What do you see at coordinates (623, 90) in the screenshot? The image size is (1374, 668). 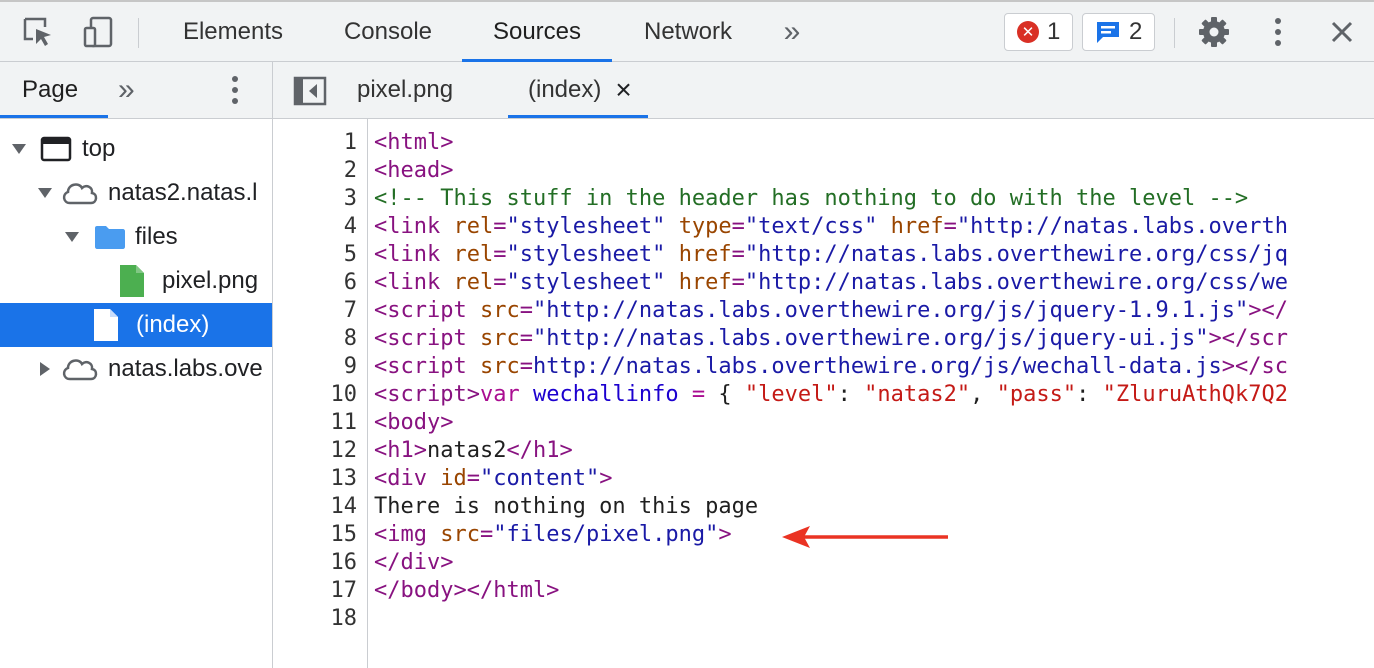 I see `close-tab-icon: ×` at bounding box center [623, 90].